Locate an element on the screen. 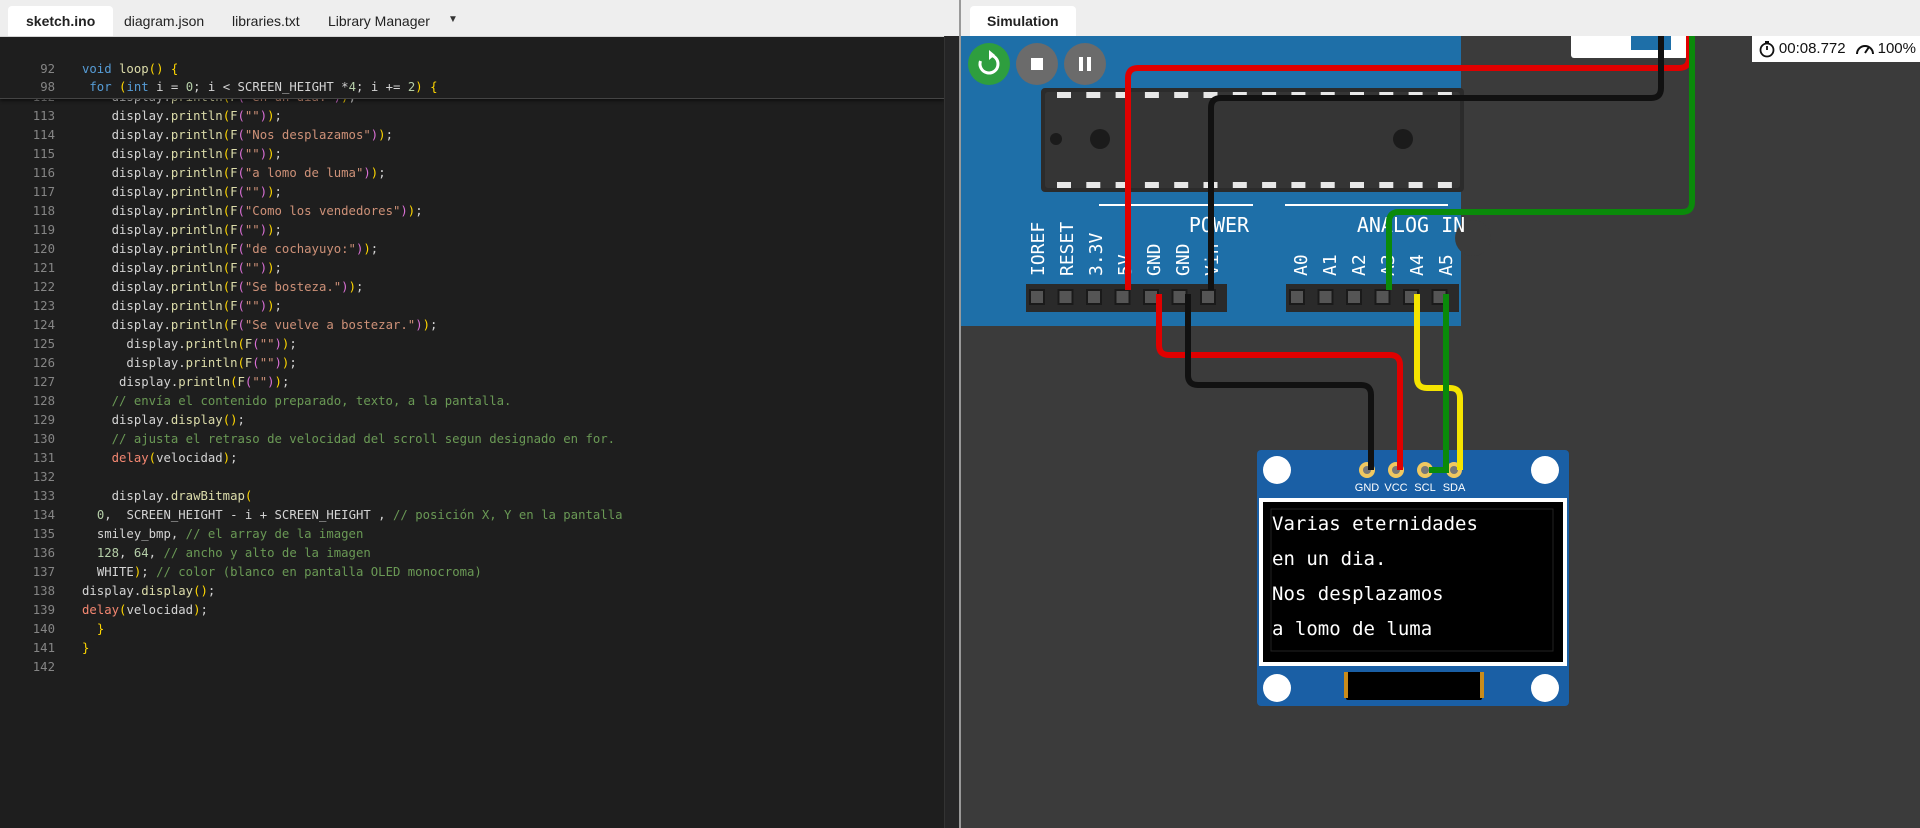  stop-icon is located at coordinates (1037, 64).